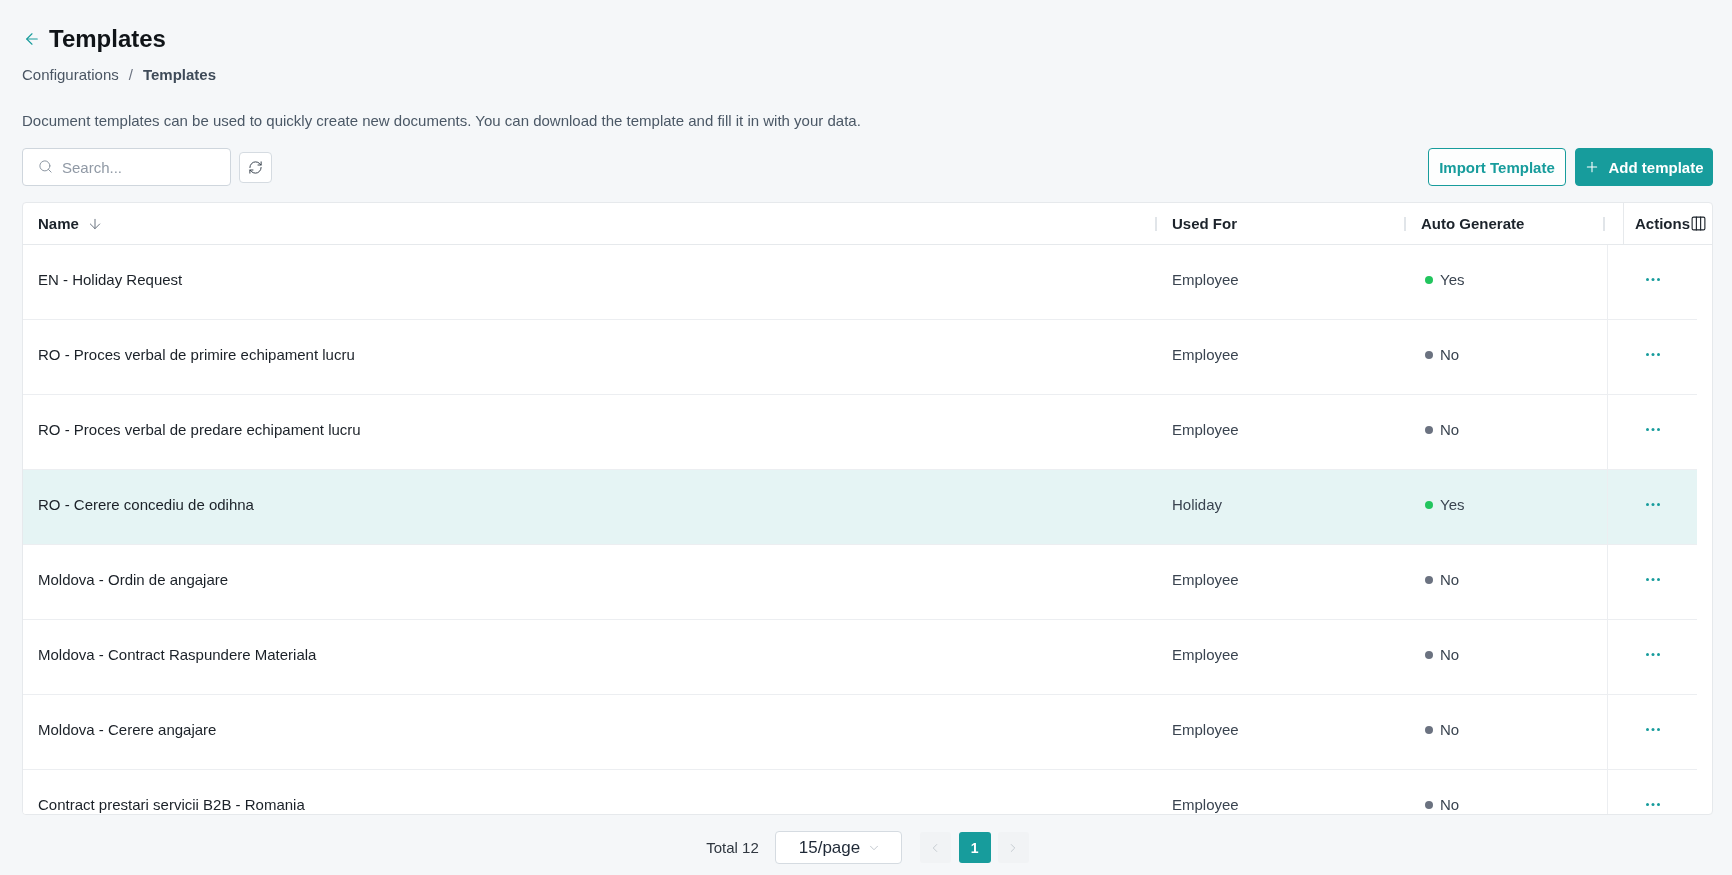 This screenshot has height=875, width=1732. I want to click on table-cell: Moldova - Ordin de angajare, so click(133, 579).